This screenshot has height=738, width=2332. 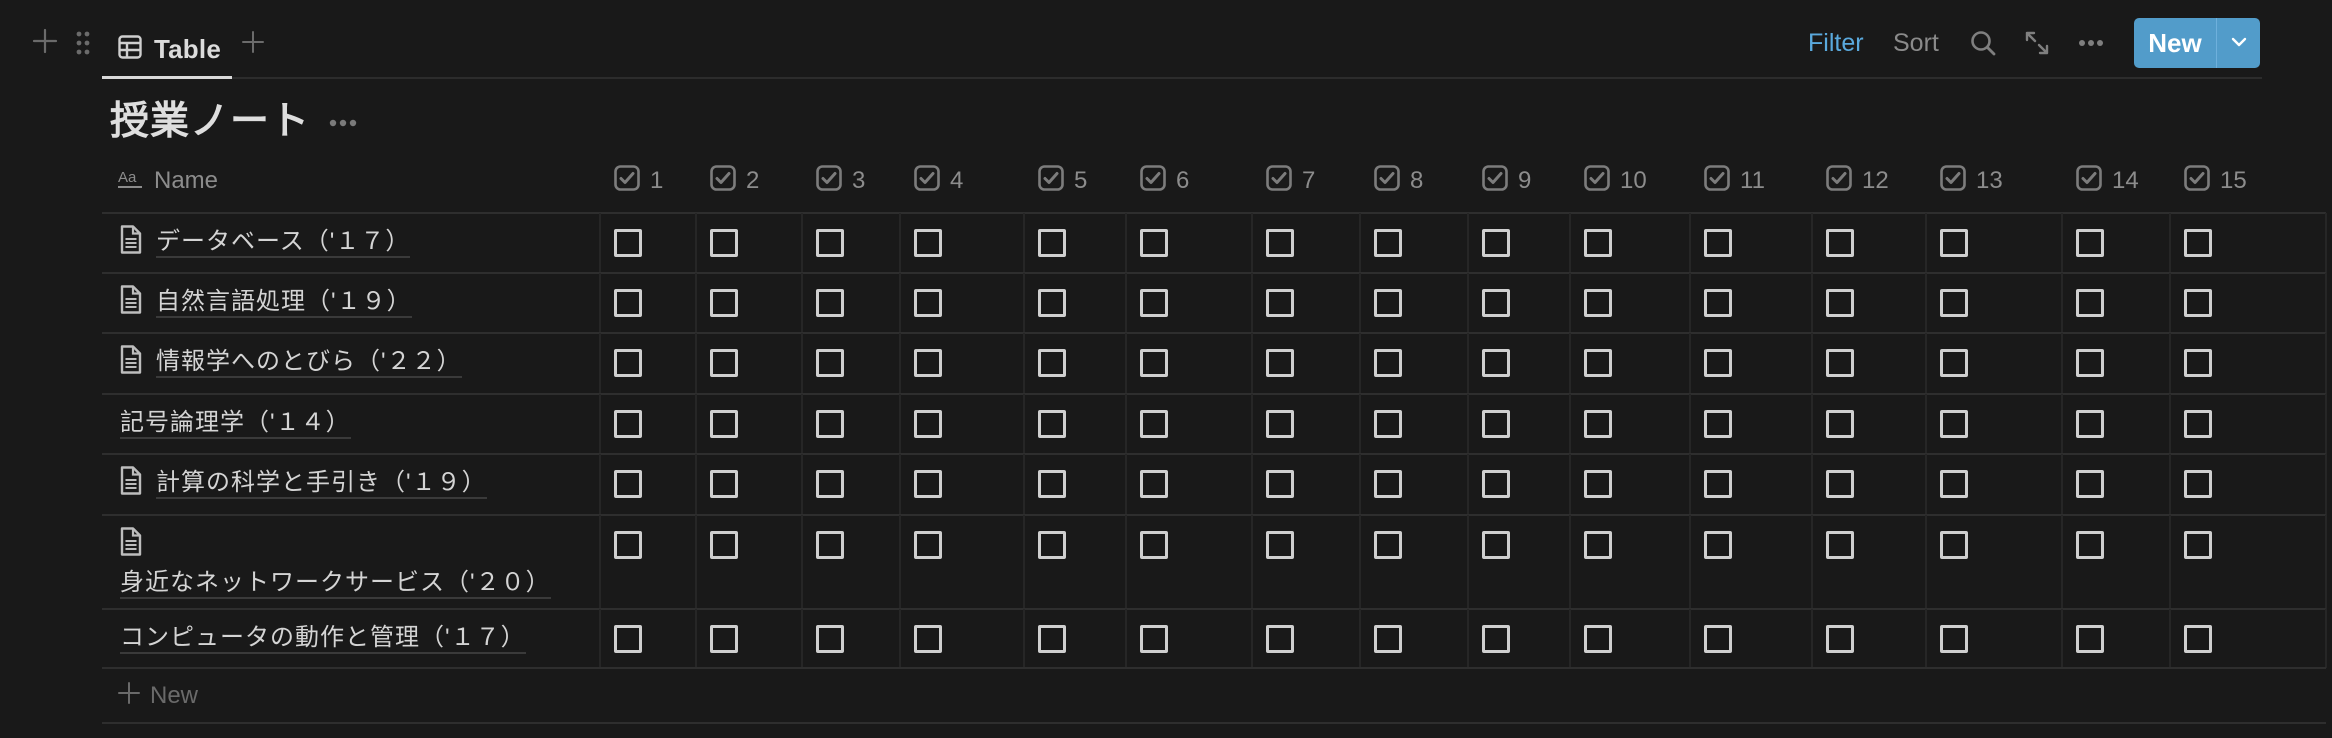 I want to click on row-name-cell: データベース（'１７）, so click(x=350, y=243).